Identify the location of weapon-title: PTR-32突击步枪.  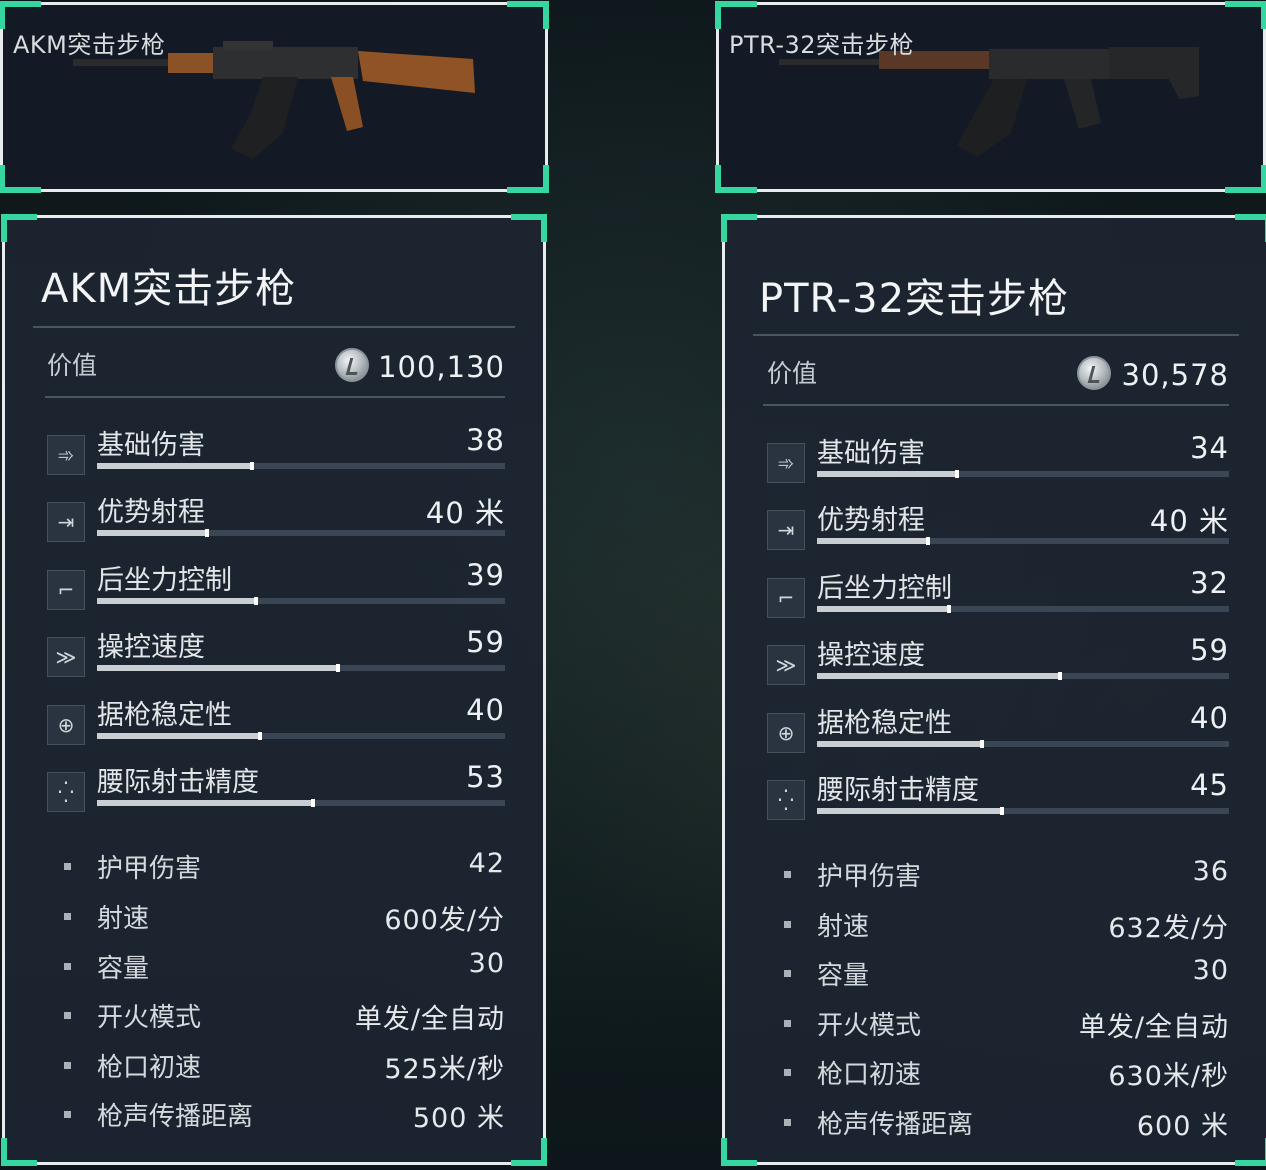
(914, 299).